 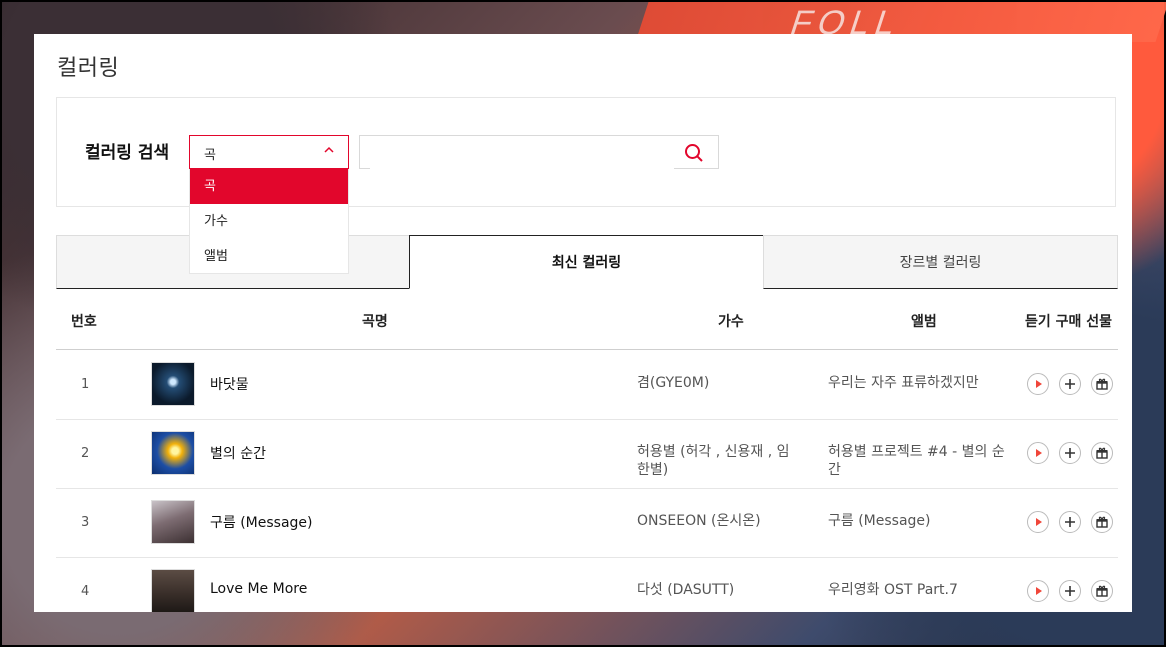 I want to click on search-type-dropdown: 곡 가수 앨범, so click(x=269, y=221).